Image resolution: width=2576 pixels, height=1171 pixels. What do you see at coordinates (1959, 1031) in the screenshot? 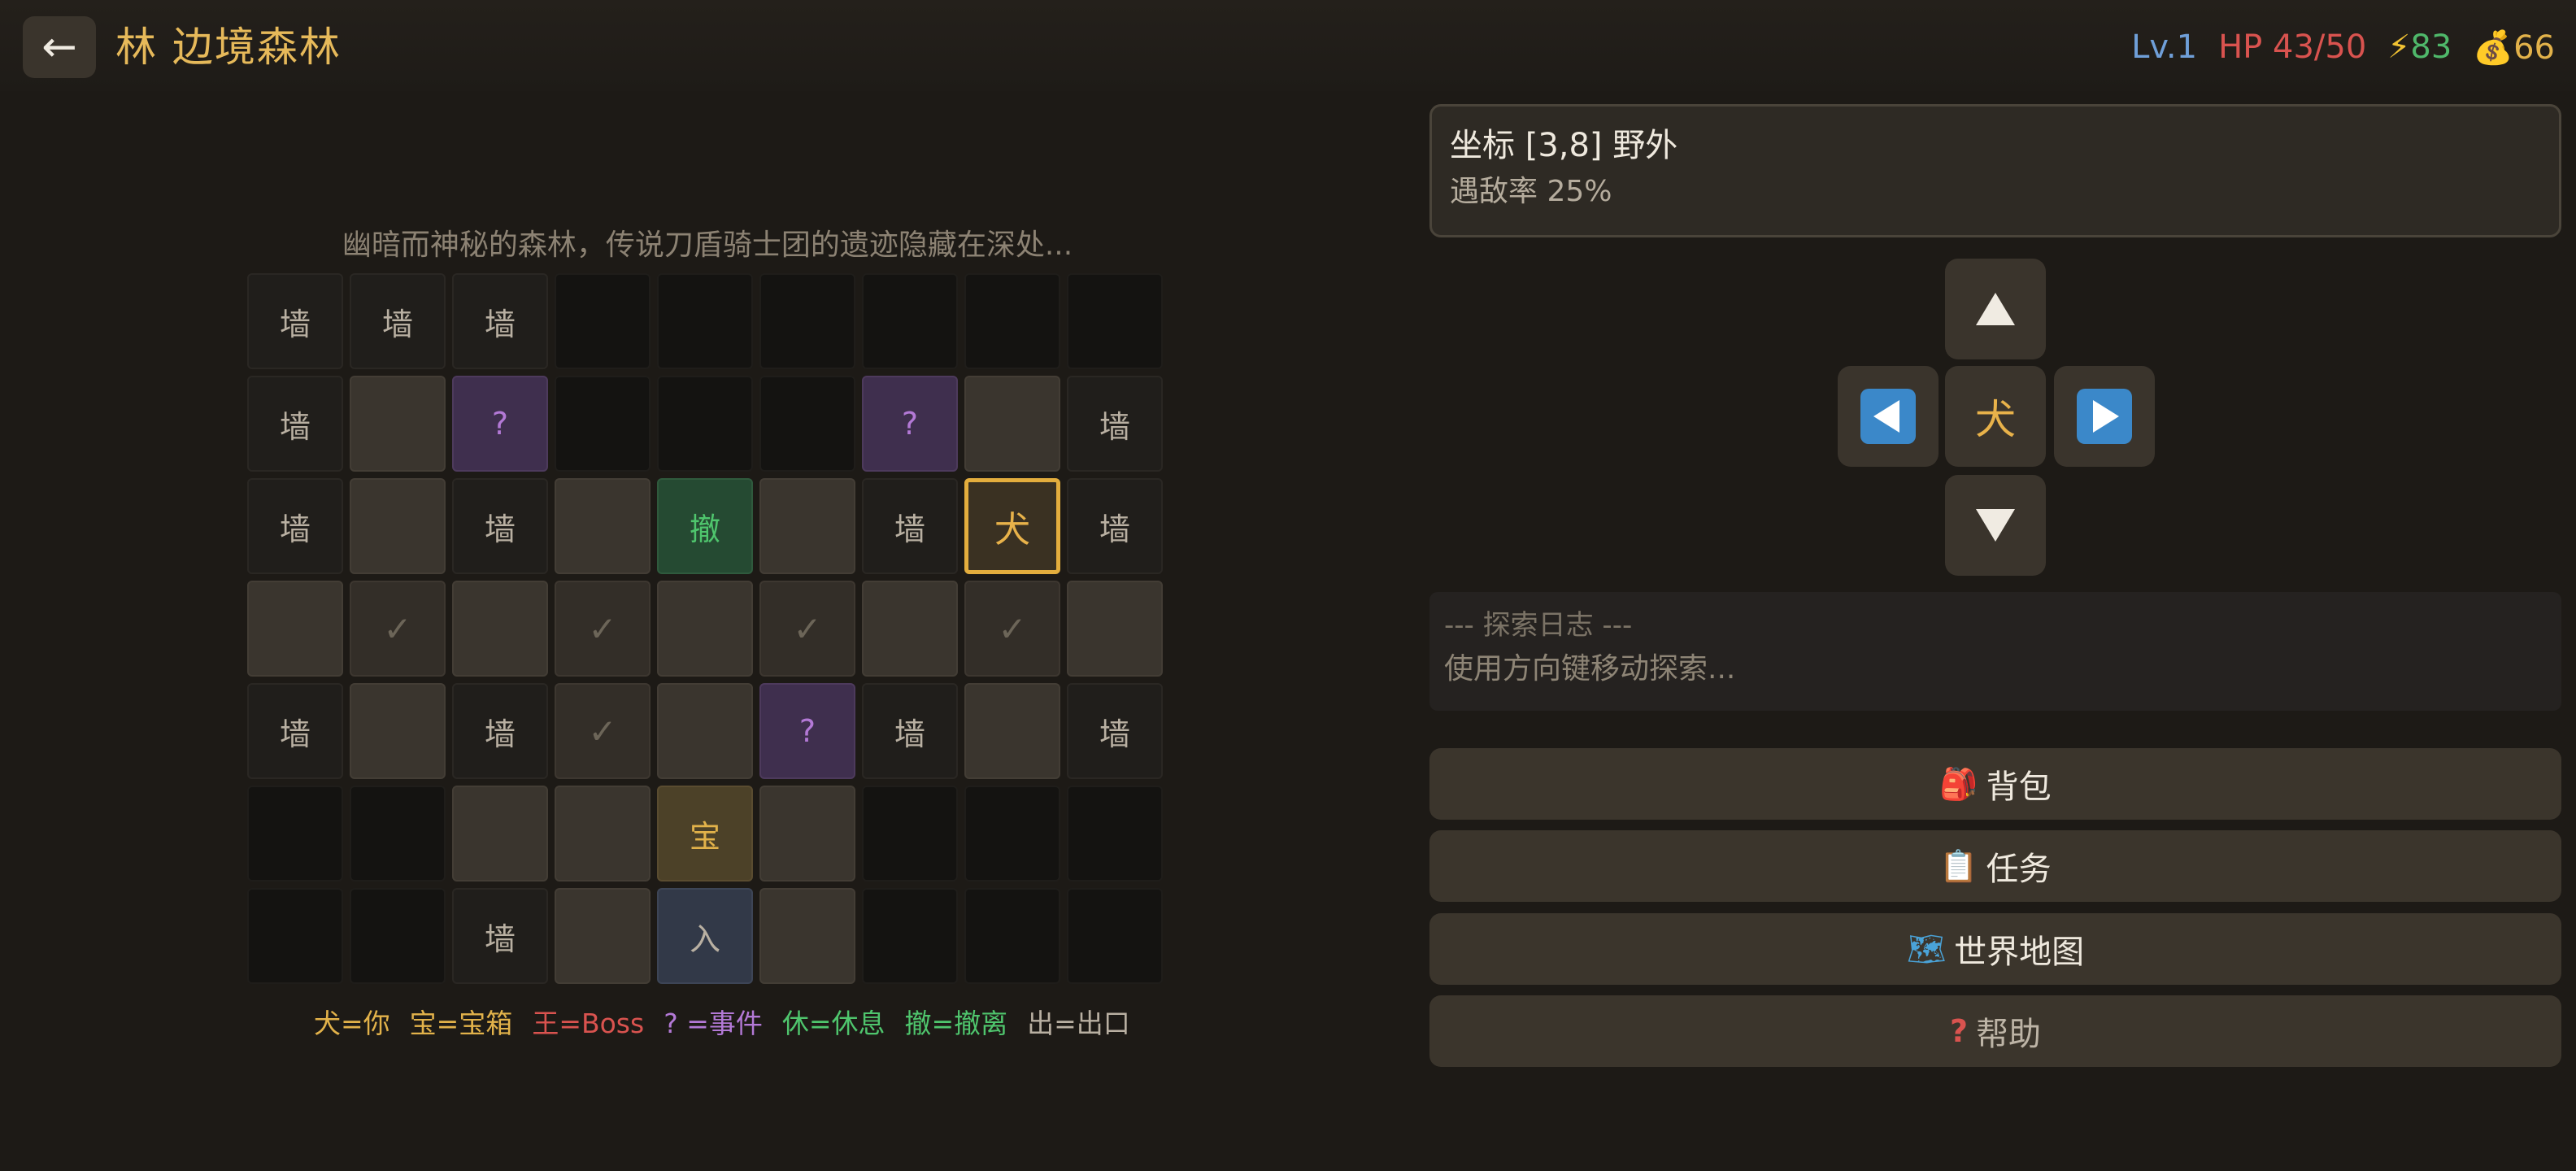
I see `question-mark-icon: ?` at bounding box center [1959, 1031].